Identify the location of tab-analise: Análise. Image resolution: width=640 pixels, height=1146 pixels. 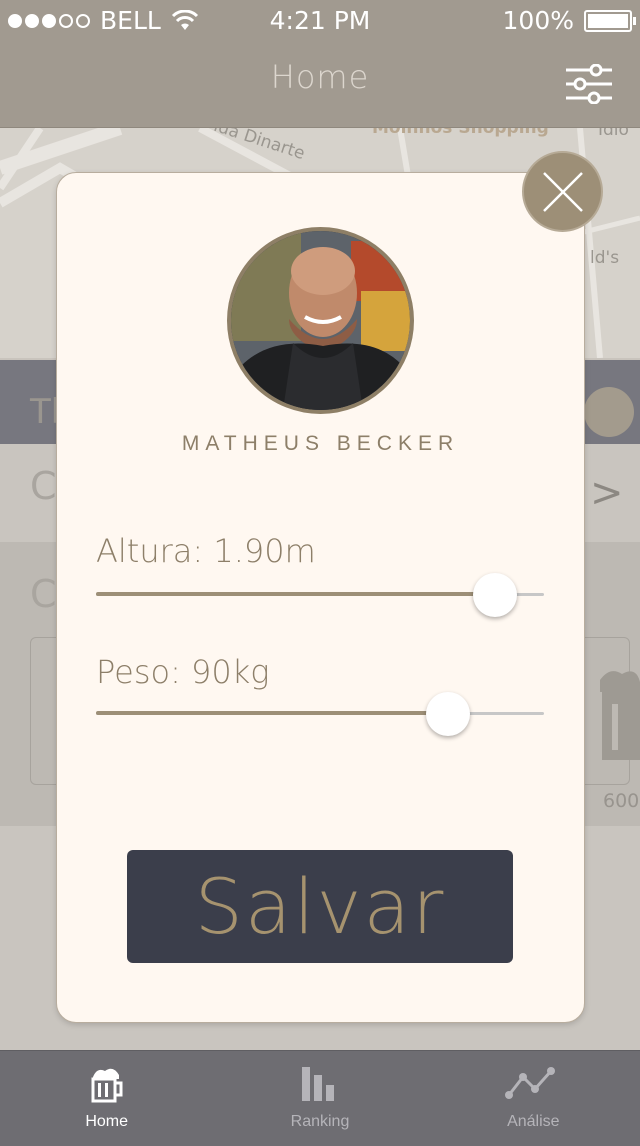
(533, 1098).